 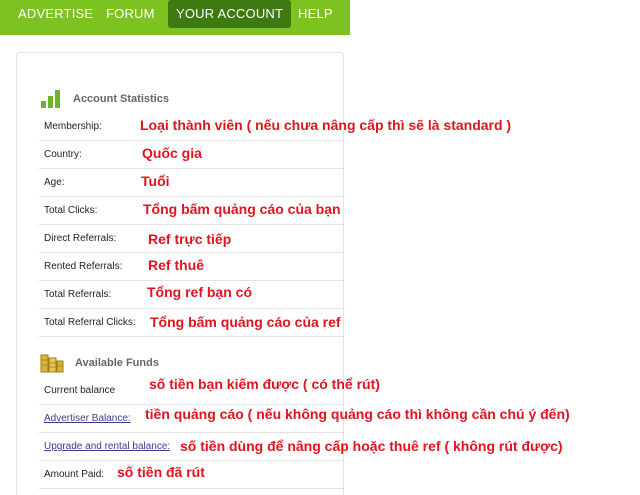 I want to click on annotation-rented-referrals: Ref thuê, so click(x=176, y=265).